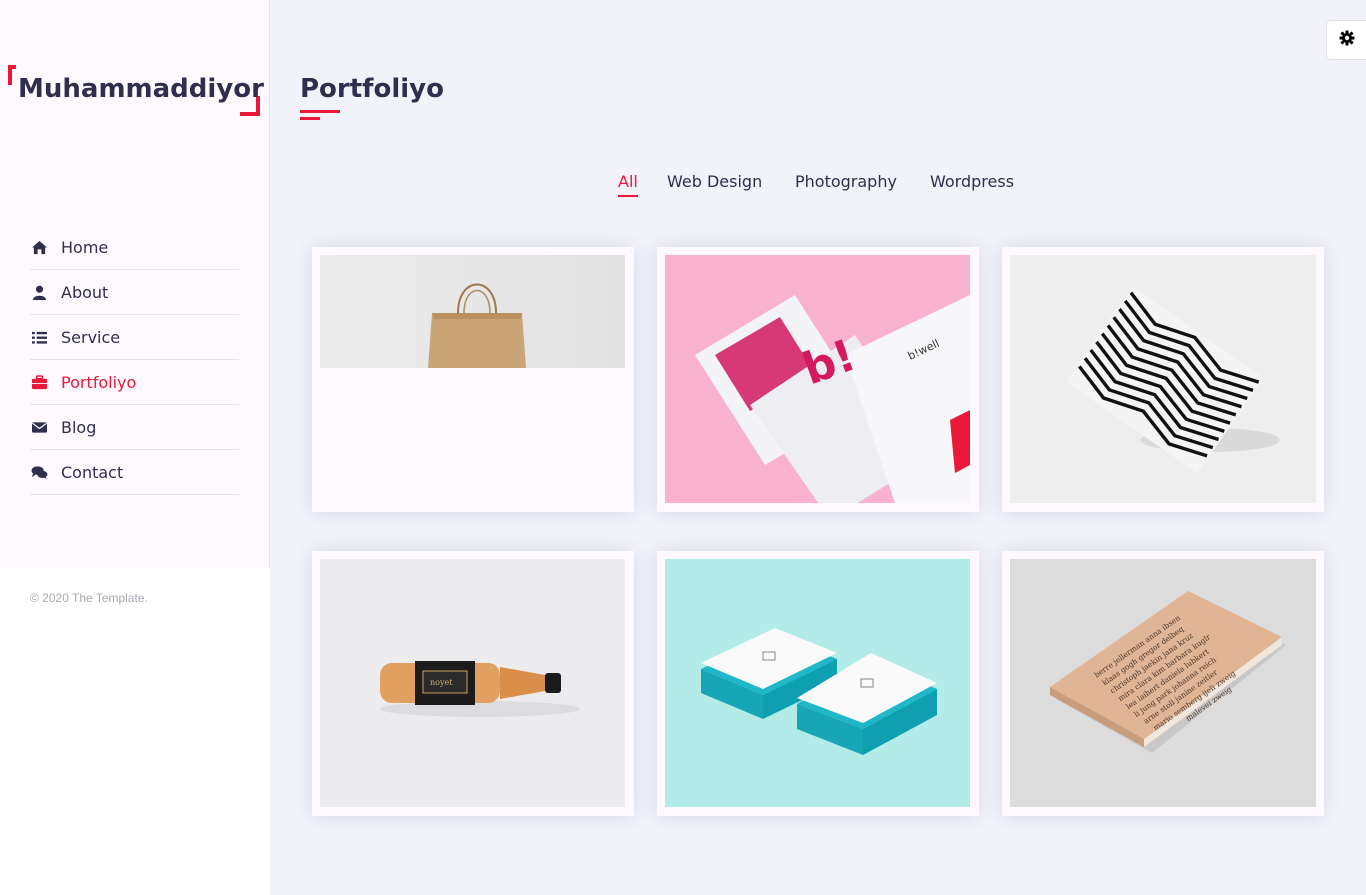 This screenshot has height=895, width=1366. Describe the element at coordinates (972, 181) in the screenshot. I see `filter-wordpress: Wordpress` at that location.